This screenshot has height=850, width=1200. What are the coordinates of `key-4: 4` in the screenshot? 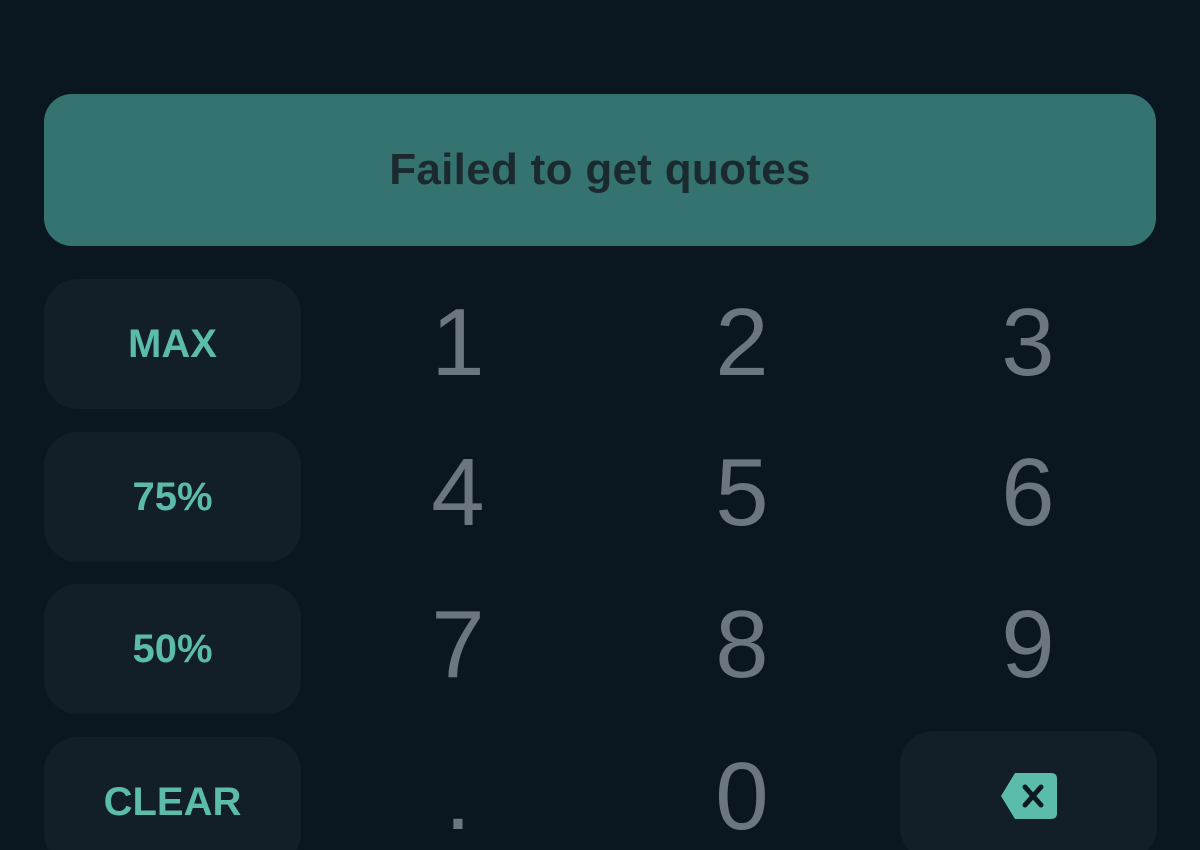 It's located at (458, 493).